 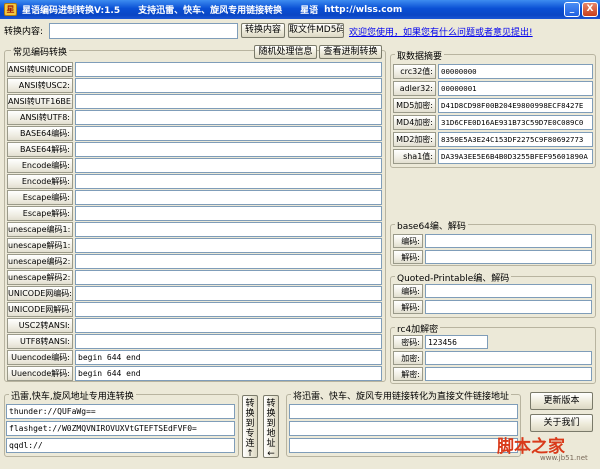 I want to click on encoding-row-label: Escape编码:, so click(x=40, y=197).